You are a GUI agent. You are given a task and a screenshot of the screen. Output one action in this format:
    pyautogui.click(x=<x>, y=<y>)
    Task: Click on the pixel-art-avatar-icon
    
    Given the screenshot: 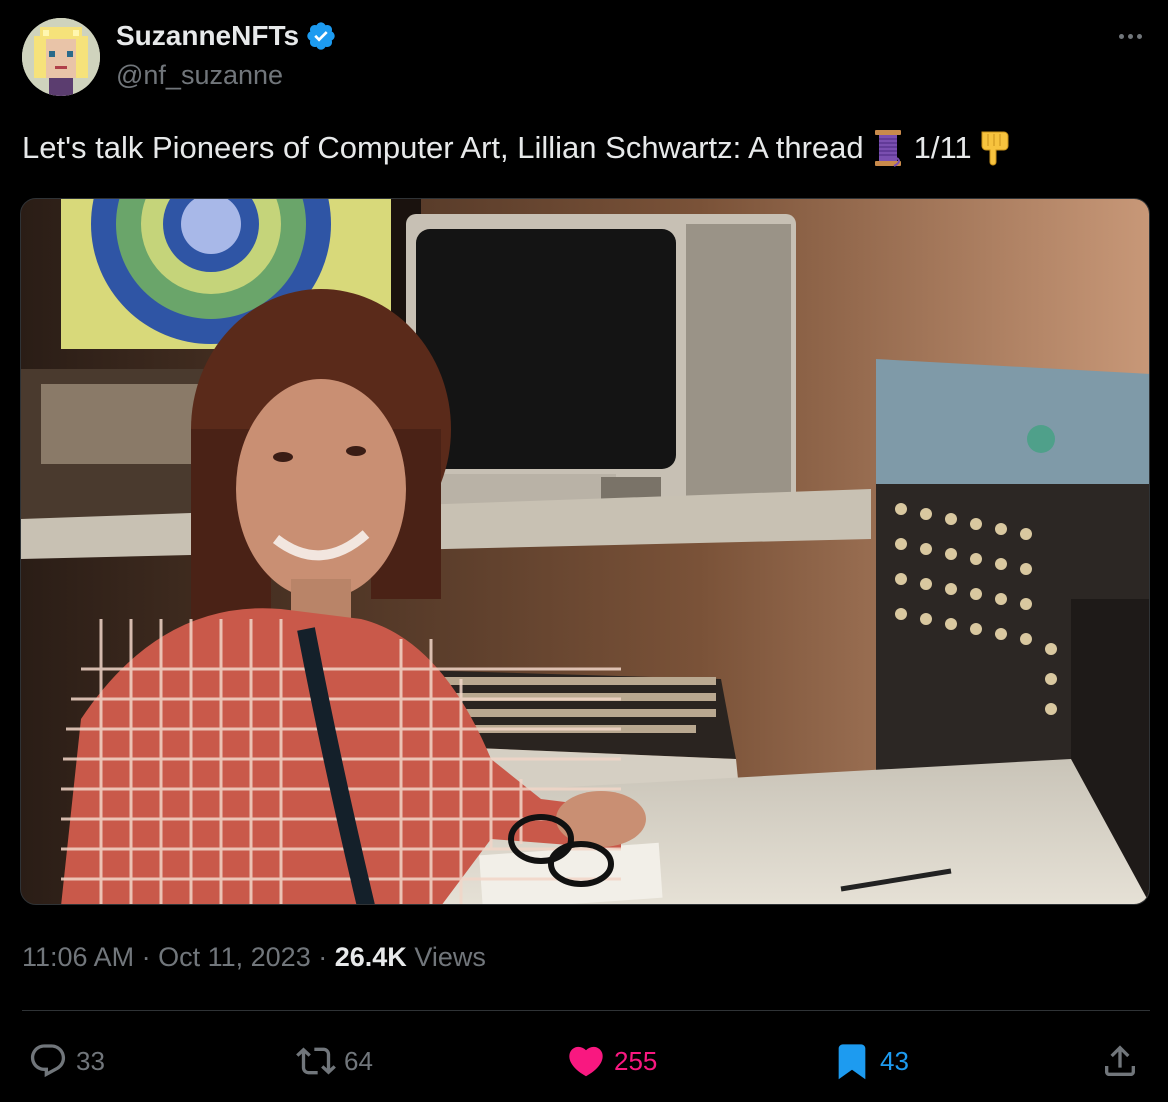 What is the action you would take?
    pyautogui.click(x=61, y=57)
    